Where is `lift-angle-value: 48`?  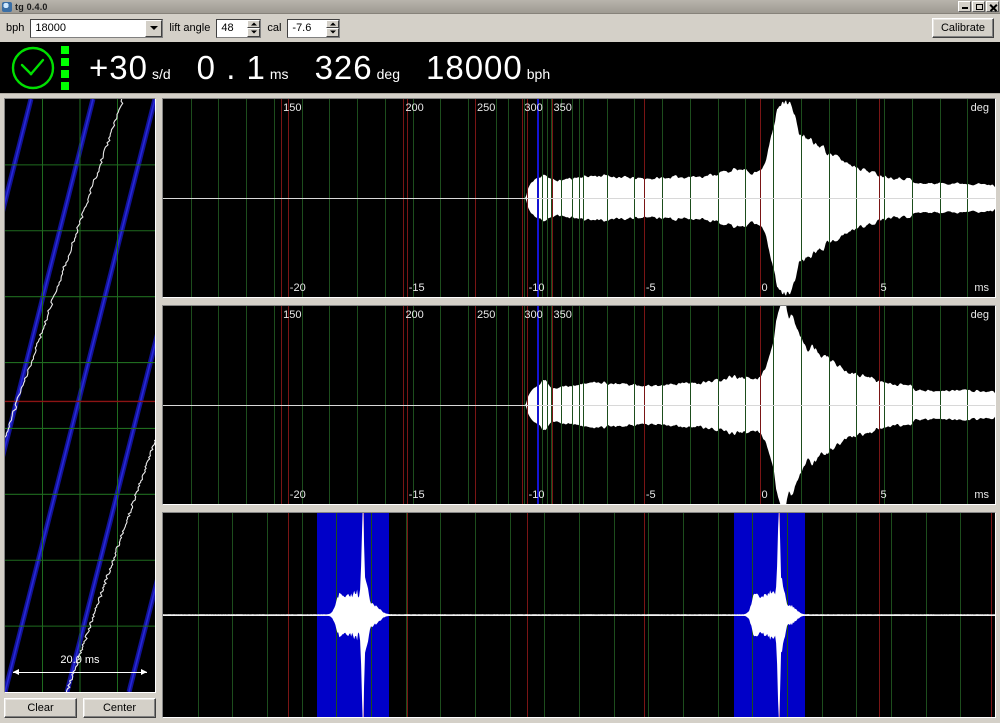 lift-angle-value: 48 is located at coordinates (232, 28).